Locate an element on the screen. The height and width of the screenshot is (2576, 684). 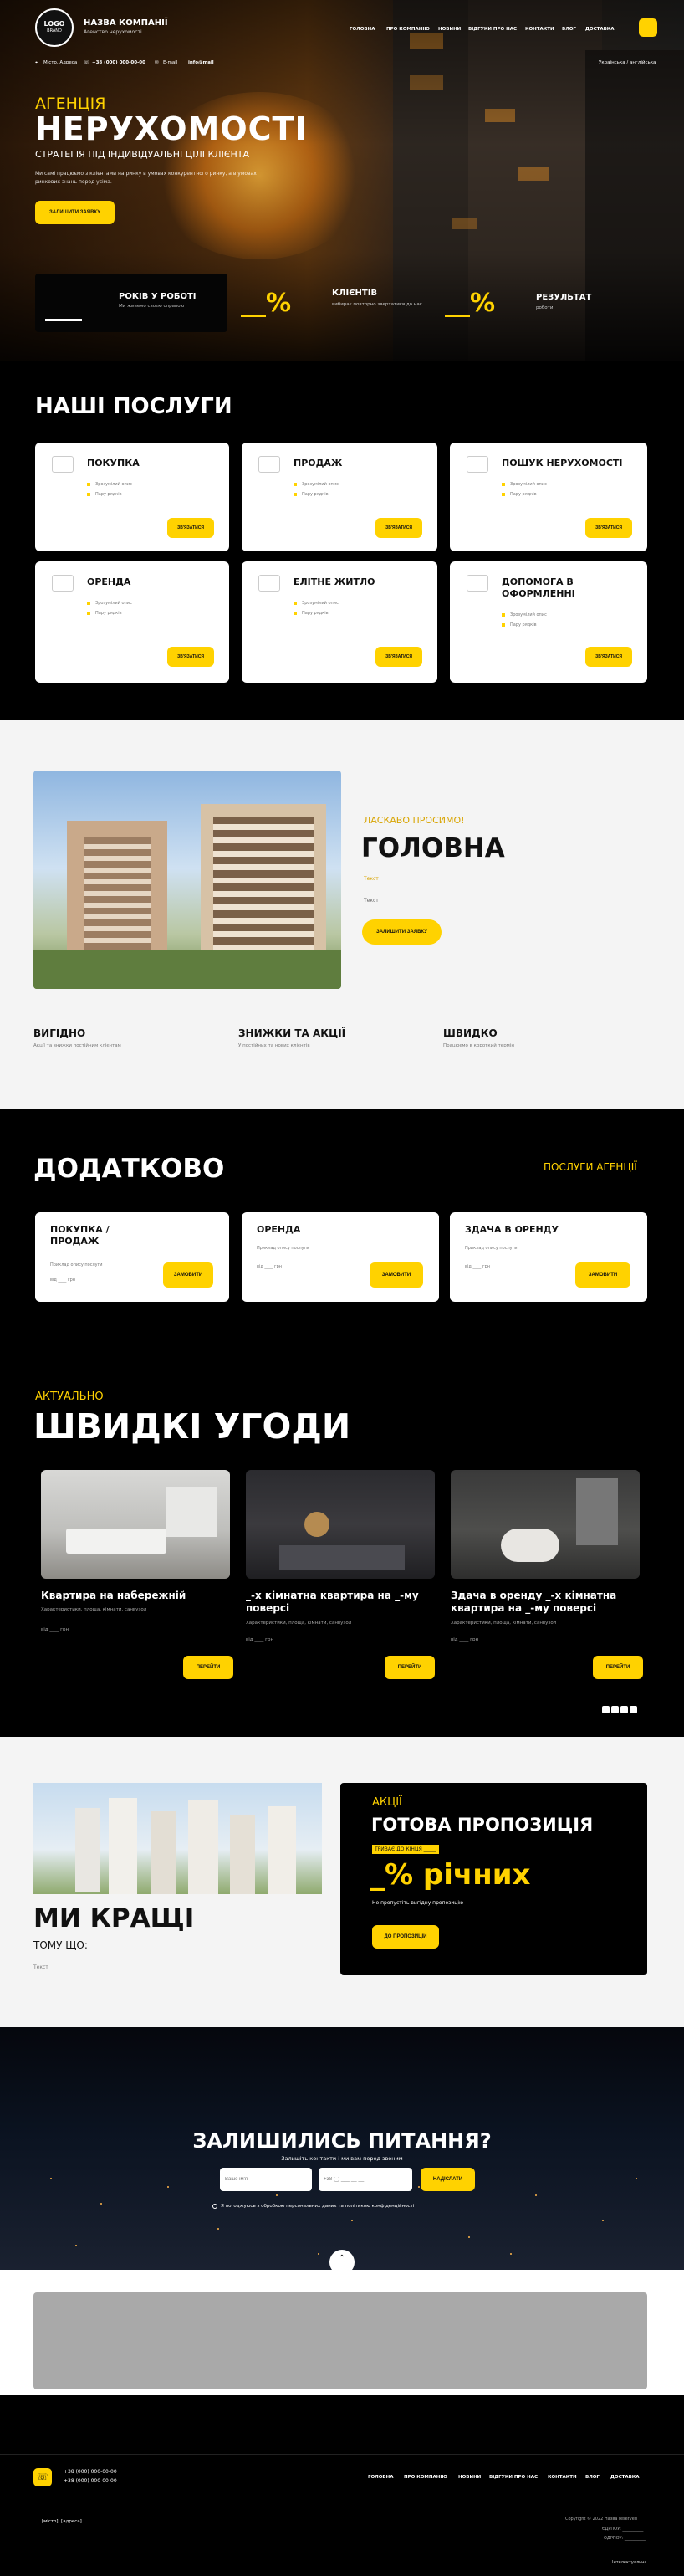
city-image is located at coordinates (177, 1839).